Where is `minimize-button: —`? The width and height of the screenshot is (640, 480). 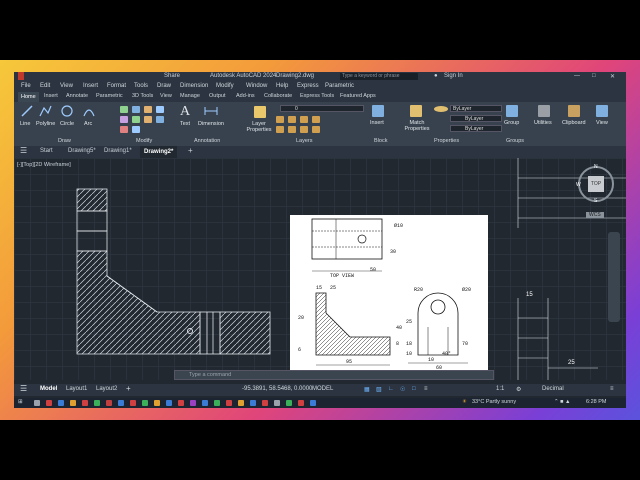
minimize-button: — is located at coordinates (577, 76).